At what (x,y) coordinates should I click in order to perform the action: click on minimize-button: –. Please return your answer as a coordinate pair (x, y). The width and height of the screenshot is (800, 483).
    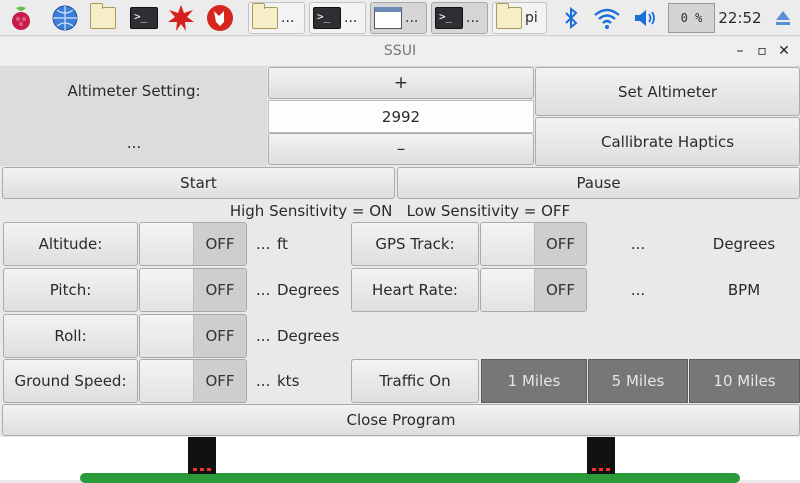
    Looking at the image, I should click on (740, 51).